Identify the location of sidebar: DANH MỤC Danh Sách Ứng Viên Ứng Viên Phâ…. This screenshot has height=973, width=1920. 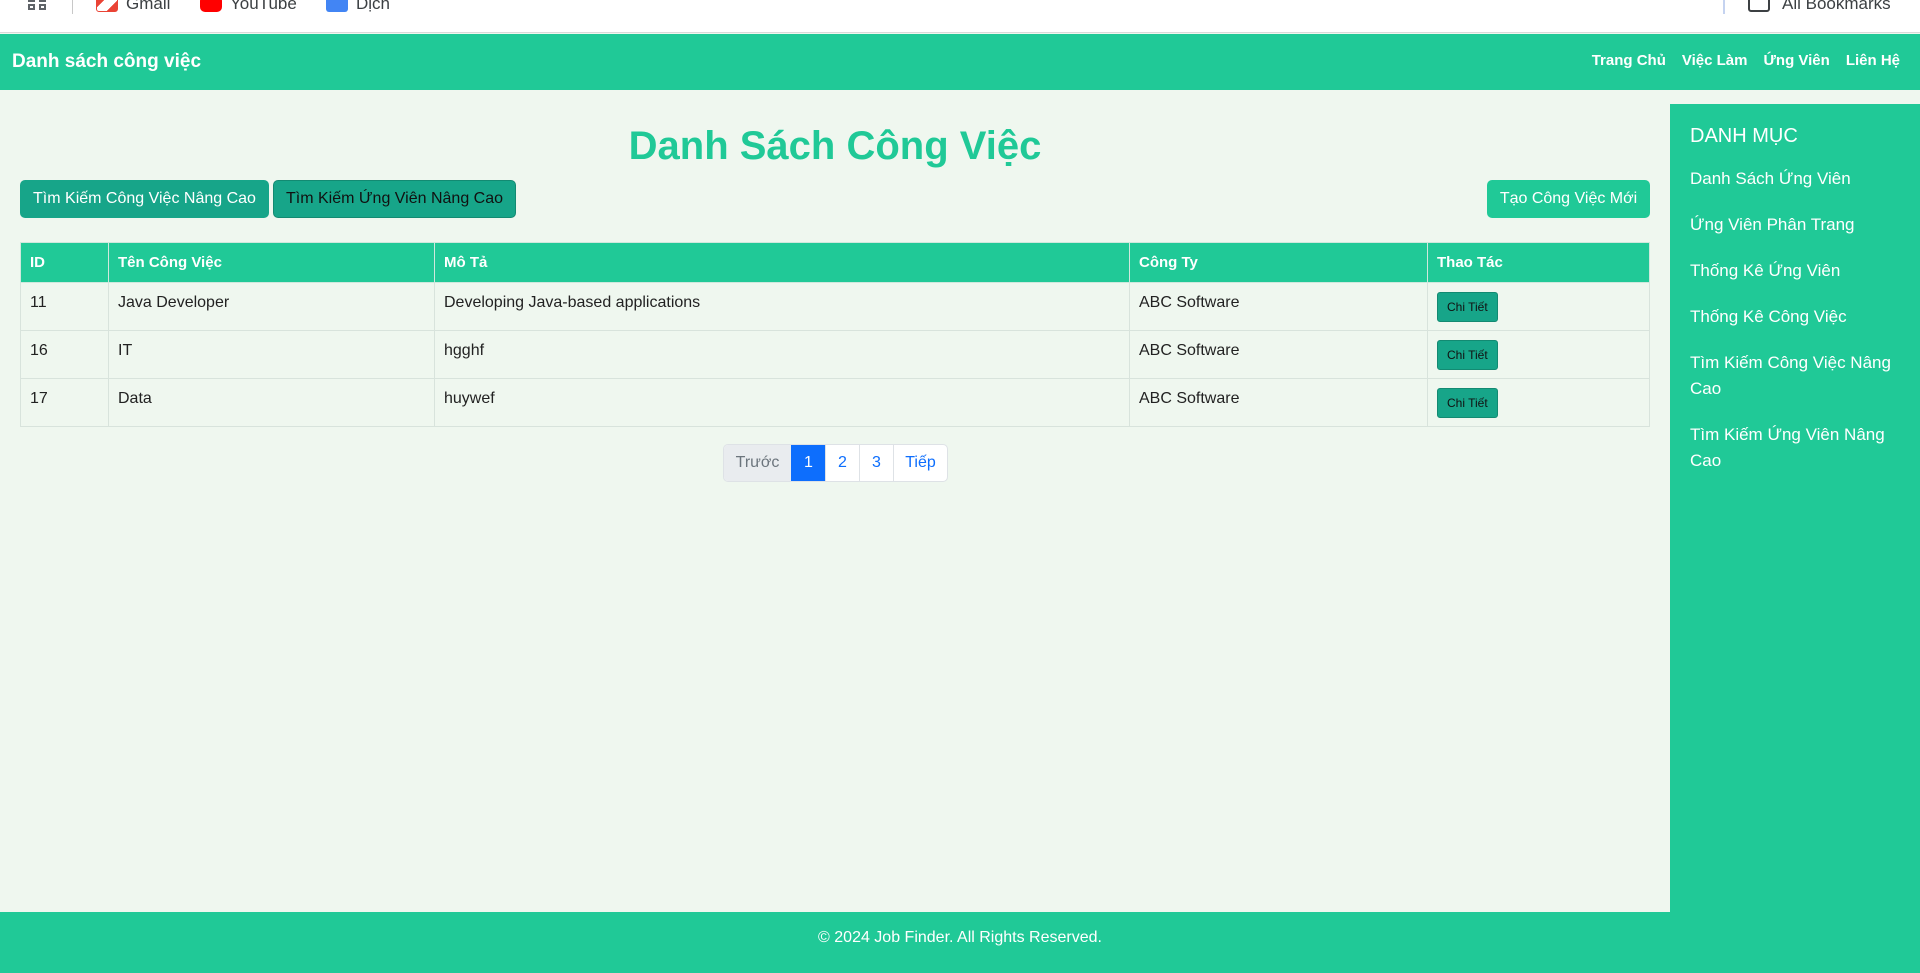
(1795, 508).